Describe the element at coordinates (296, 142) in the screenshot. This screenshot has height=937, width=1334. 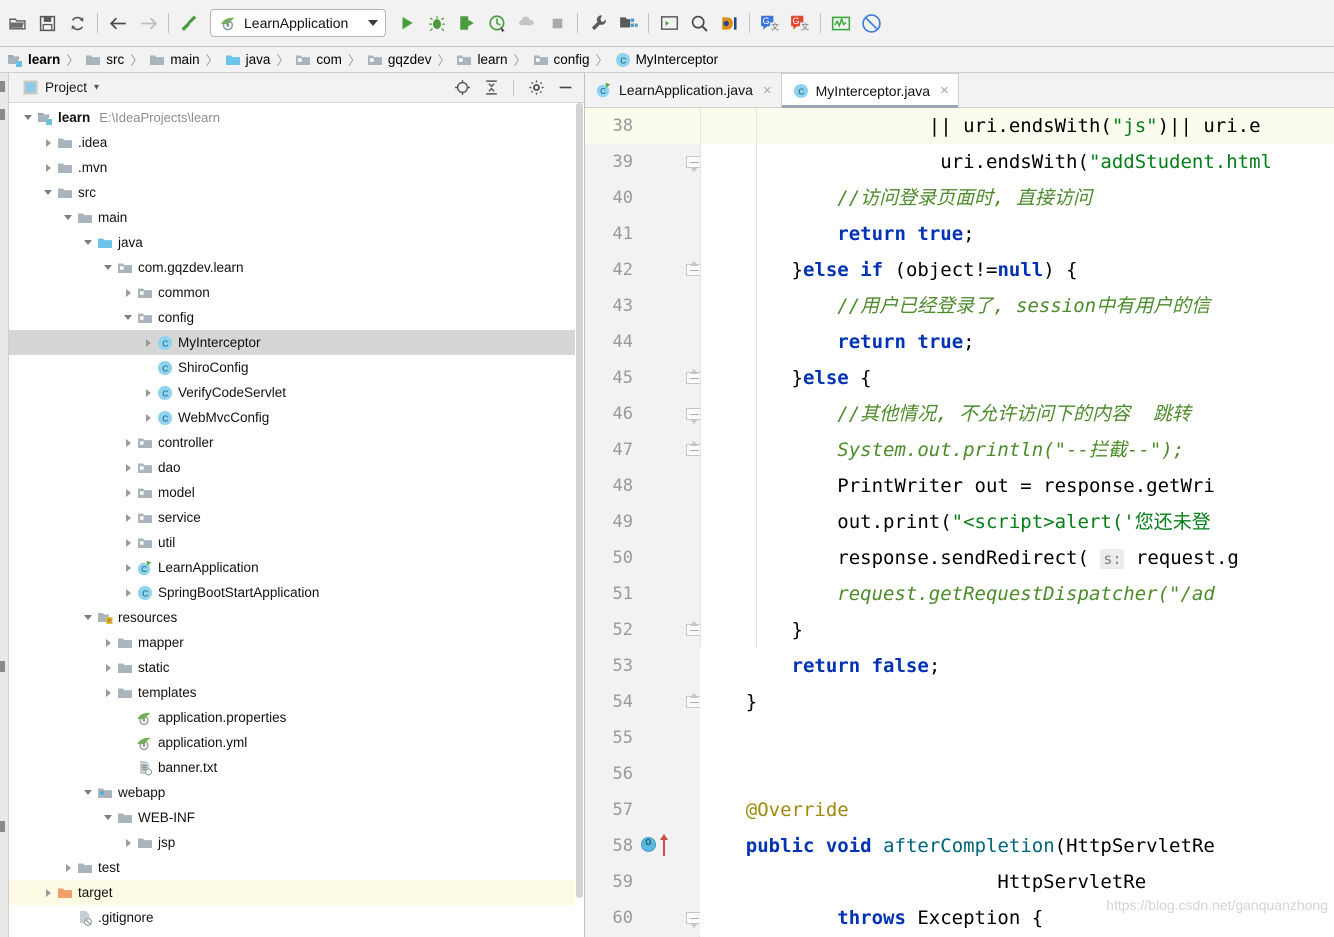
I see `tree-node--idea: .idea` at that location.